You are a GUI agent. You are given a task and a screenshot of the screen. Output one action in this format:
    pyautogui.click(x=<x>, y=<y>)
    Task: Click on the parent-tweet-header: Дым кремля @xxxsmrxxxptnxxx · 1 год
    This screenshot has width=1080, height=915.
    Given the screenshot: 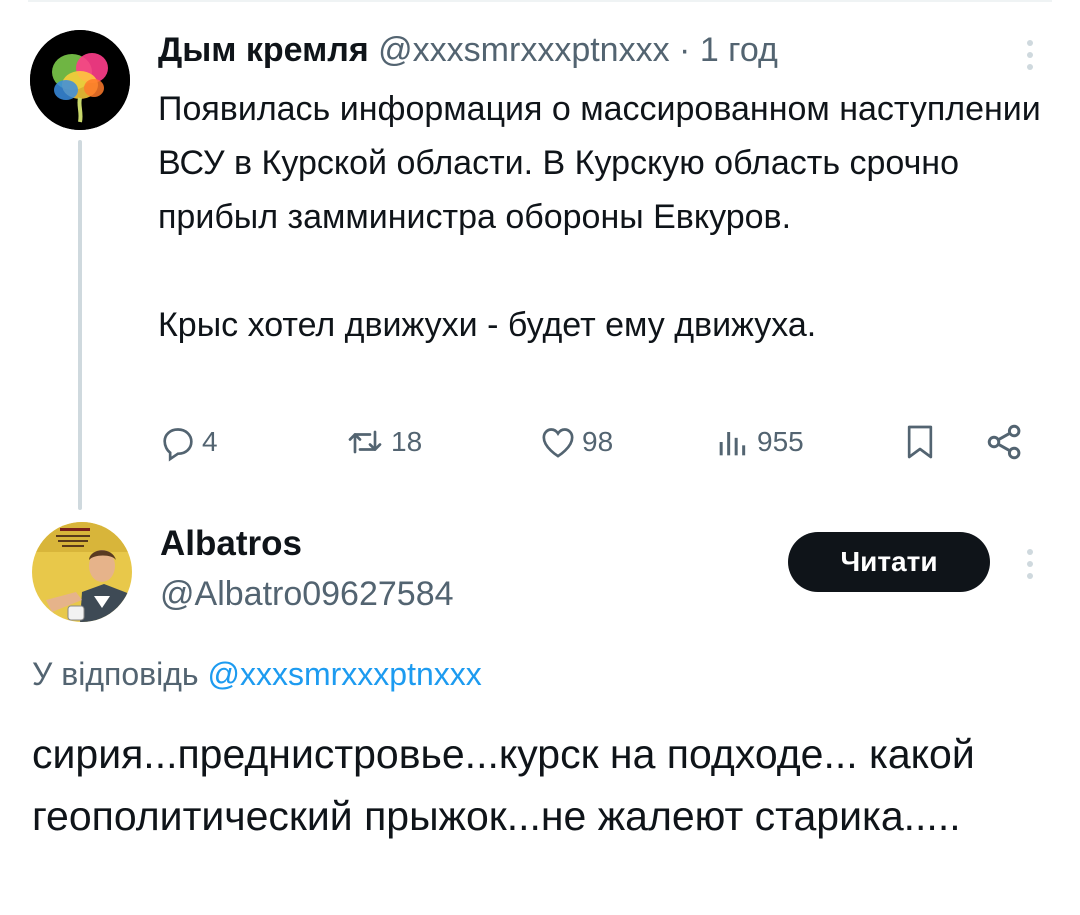 What is the action you would take?
    pyautogui.click(x=468, y=50)
    